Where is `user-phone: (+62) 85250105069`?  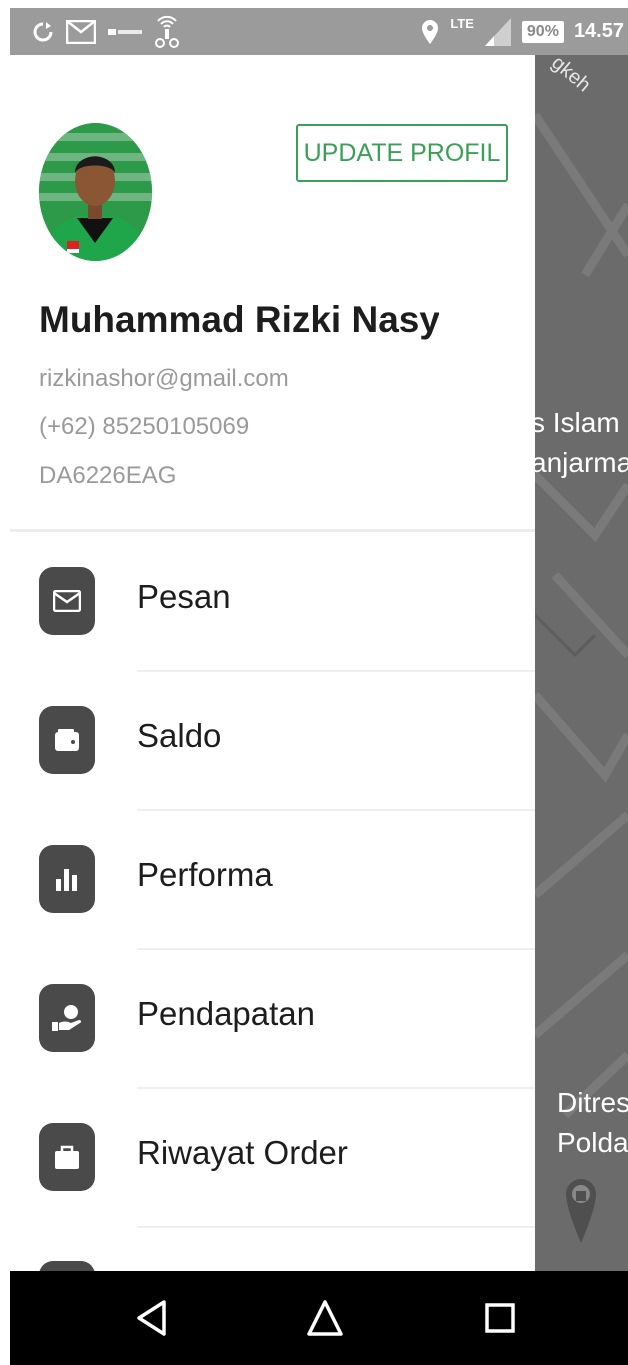
user-phone: (+62) 85250105069 is located at coordinates (144, 426).